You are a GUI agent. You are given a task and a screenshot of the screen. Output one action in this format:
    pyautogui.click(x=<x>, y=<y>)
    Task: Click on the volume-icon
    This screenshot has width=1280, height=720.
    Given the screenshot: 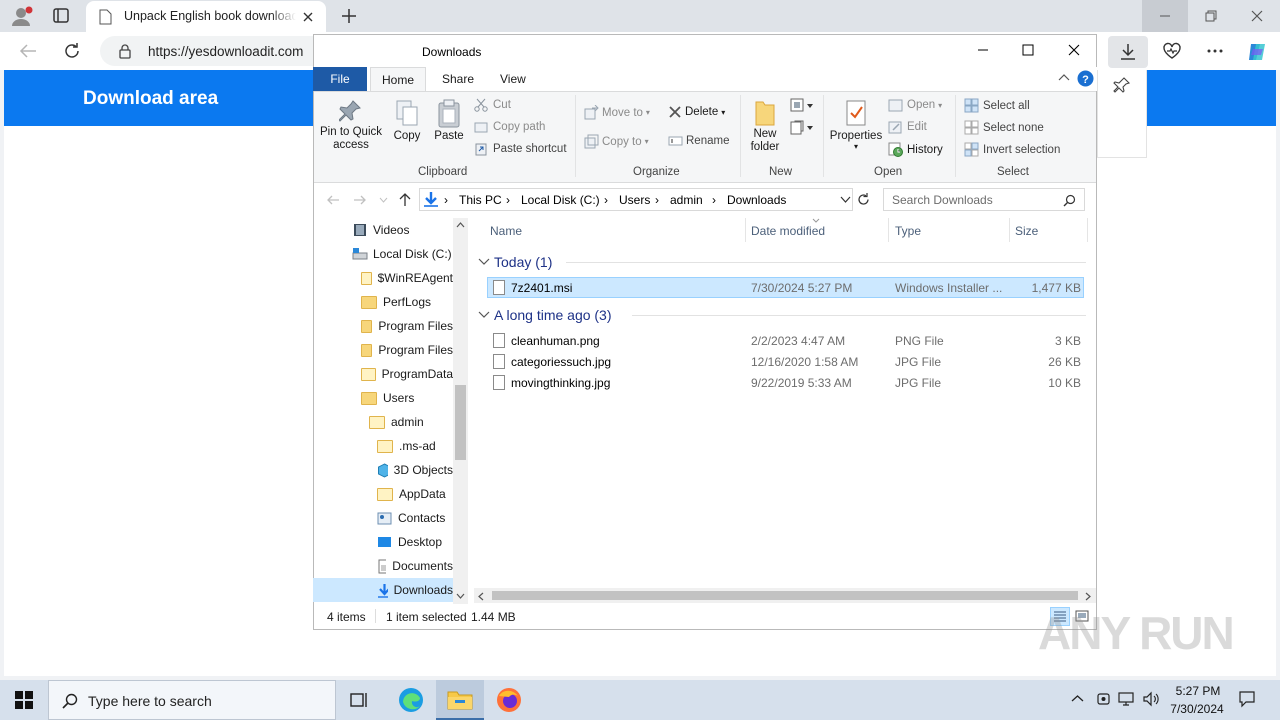 What is the action you would take?
    pyautogui.click(x=1151, y=699)
    